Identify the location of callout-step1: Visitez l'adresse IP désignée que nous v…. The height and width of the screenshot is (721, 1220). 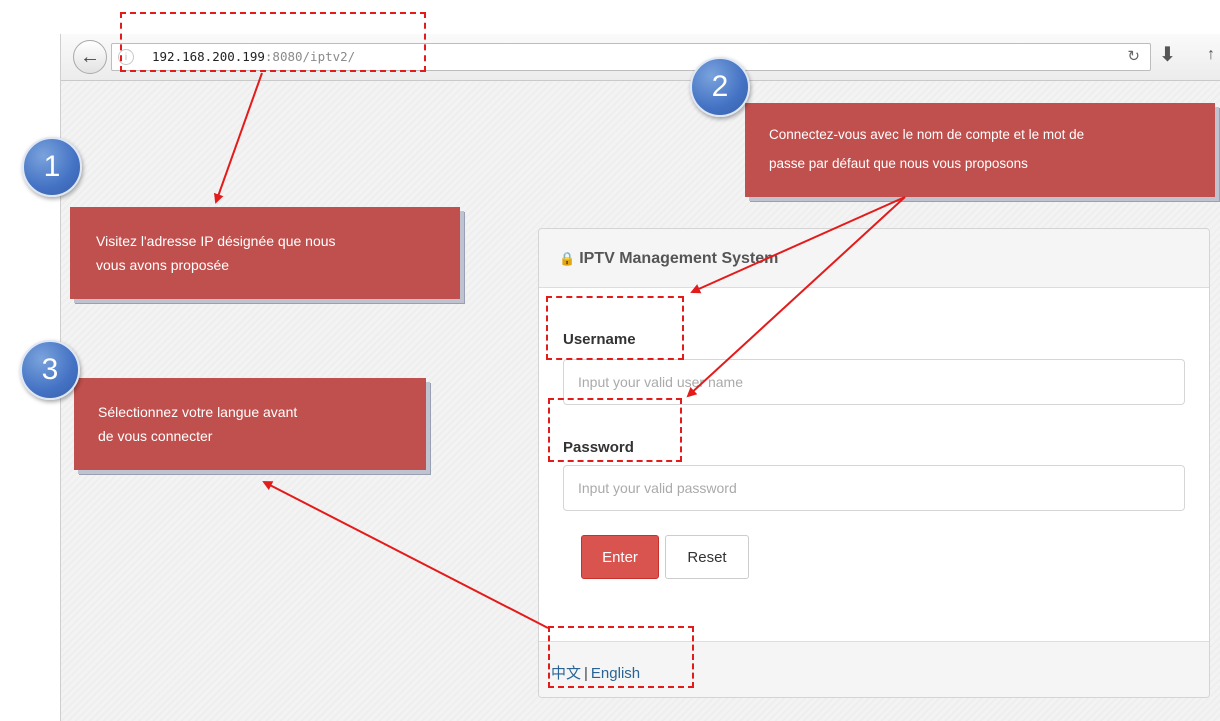
(265, 253).